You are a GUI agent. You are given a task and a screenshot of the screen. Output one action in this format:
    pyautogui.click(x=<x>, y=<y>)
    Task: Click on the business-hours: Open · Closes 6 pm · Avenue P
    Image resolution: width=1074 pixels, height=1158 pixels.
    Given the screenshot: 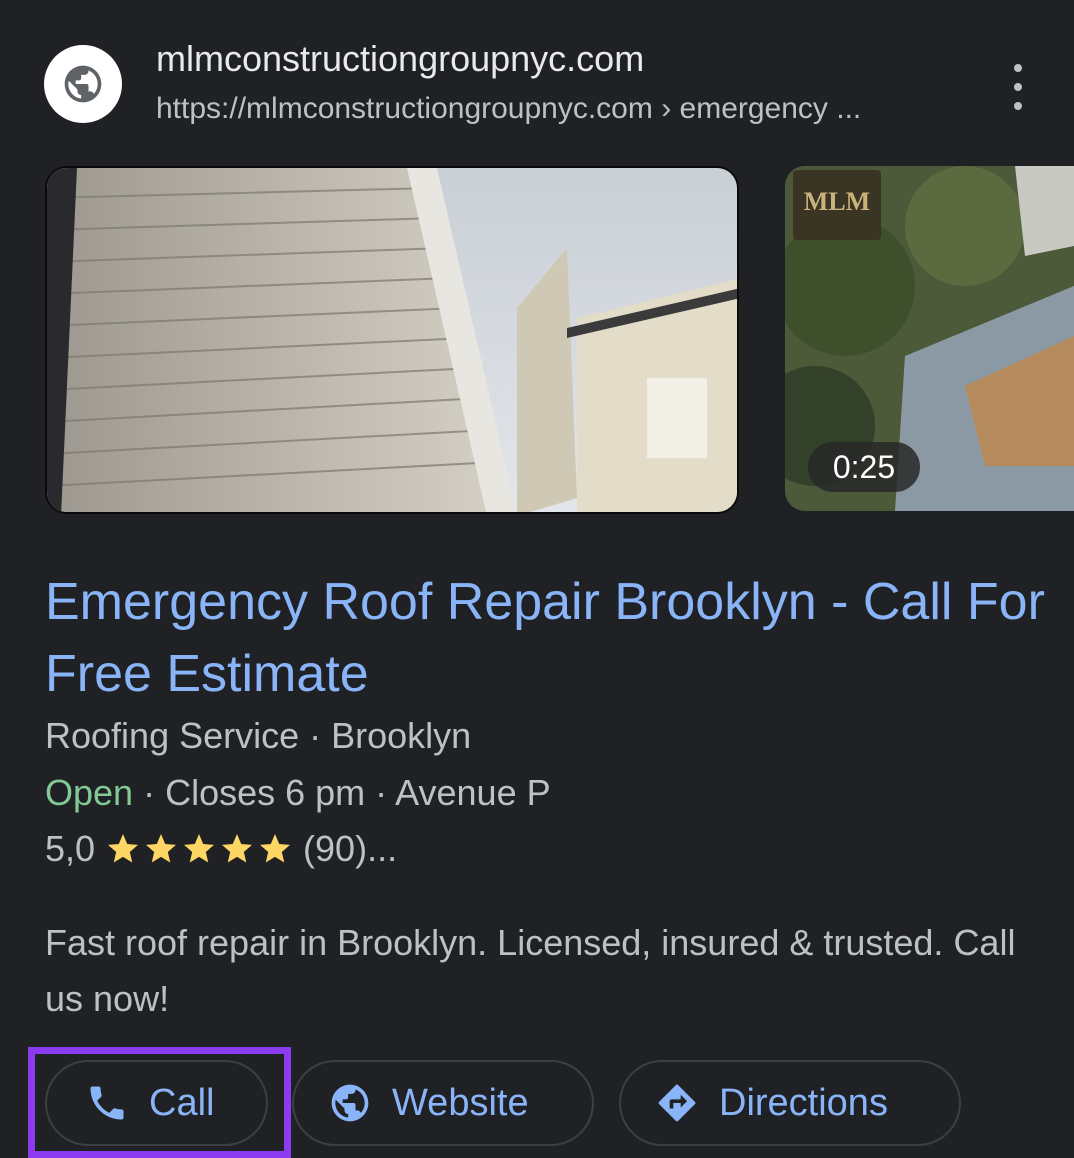 What is the action you would take?
    pyautogui.click(x=298, y=793)
    